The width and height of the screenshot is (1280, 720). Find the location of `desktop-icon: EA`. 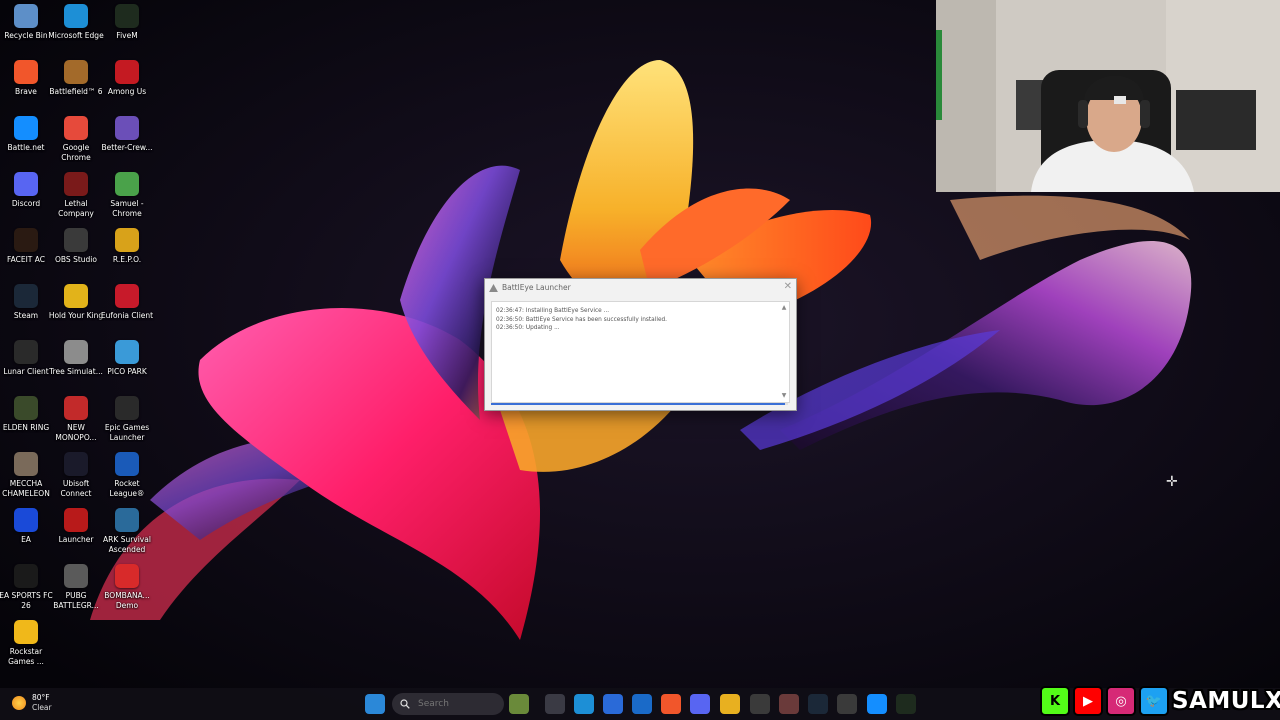

desktop-icon: EA is located at coordinates (26, 532).